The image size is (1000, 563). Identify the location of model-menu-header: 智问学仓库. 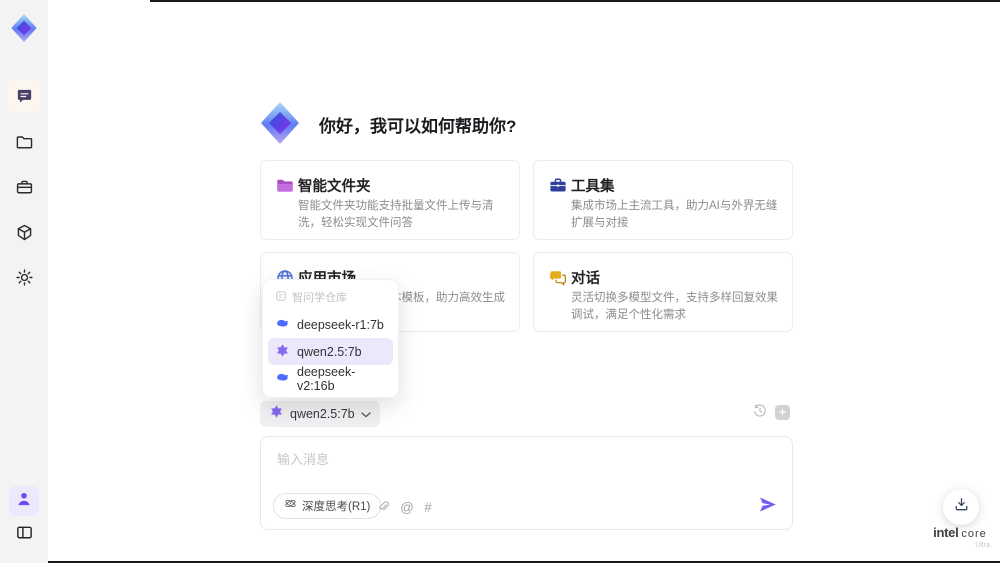
(330, 298).